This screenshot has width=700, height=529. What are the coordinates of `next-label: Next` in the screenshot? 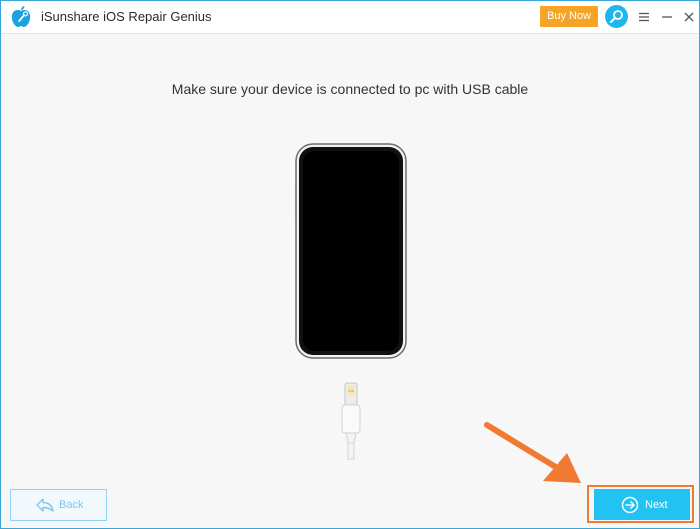 It's located at (656, 505).